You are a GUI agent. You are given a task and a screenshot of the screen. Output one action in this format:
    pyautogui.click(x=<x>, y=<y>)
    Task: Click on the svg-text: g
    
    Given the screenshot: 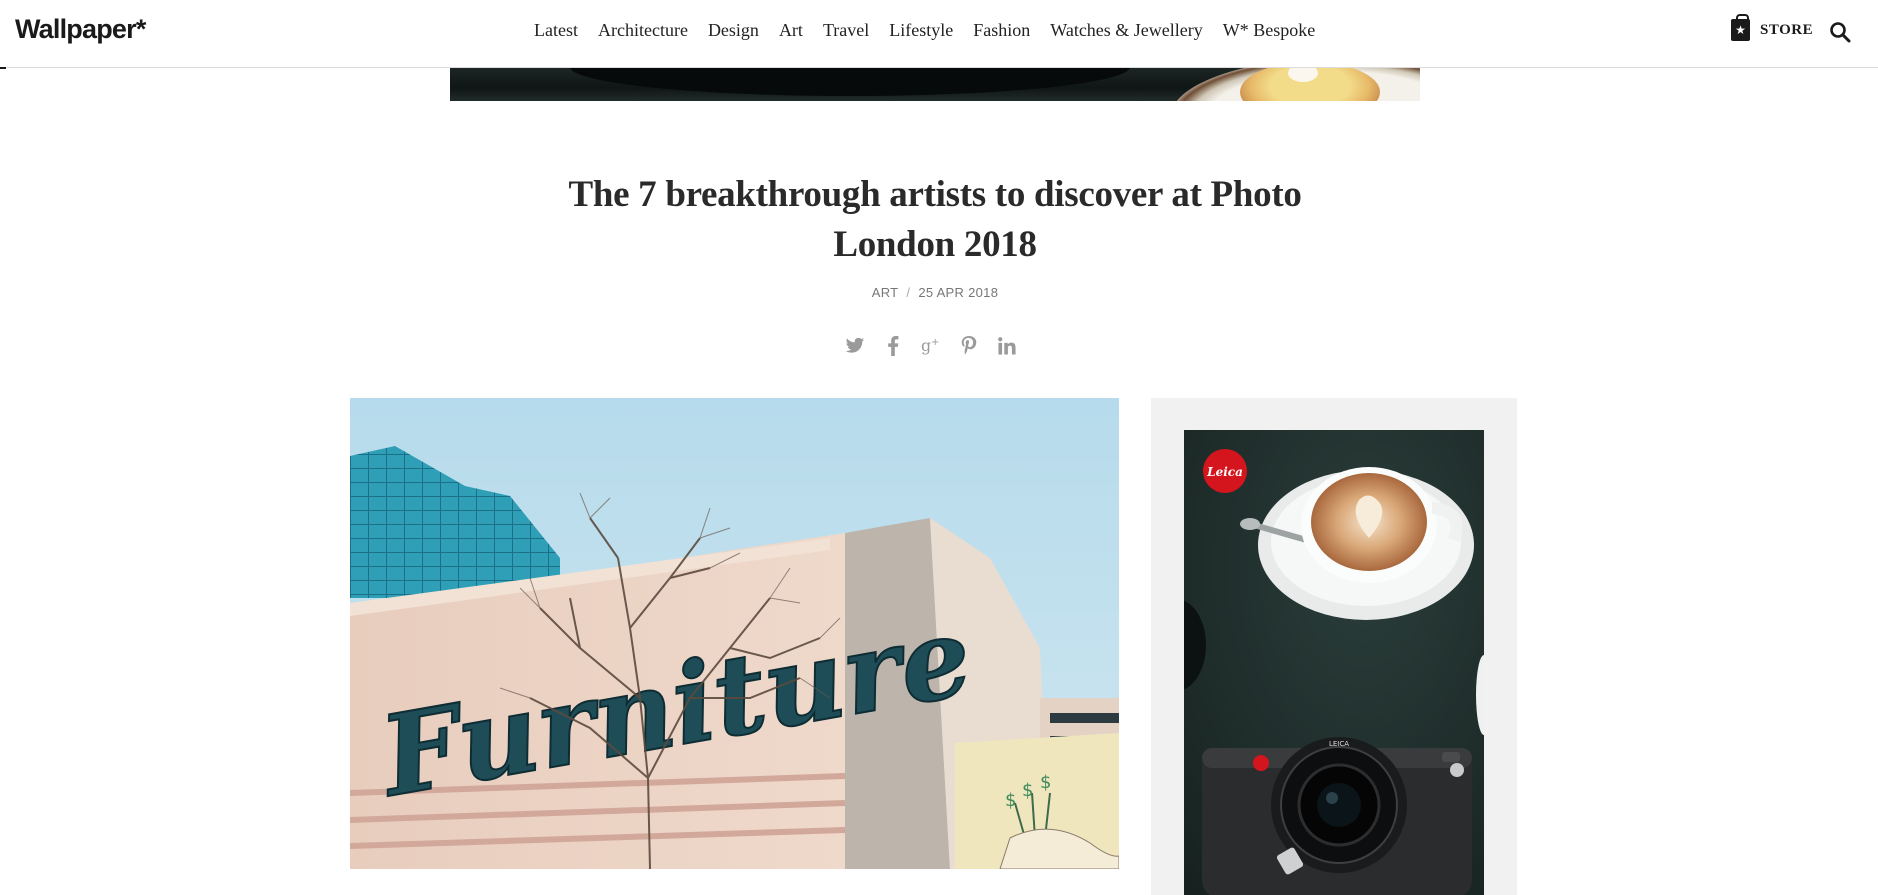 What is the action you would take?
    pyautogui.click(x=926, y=345)
    